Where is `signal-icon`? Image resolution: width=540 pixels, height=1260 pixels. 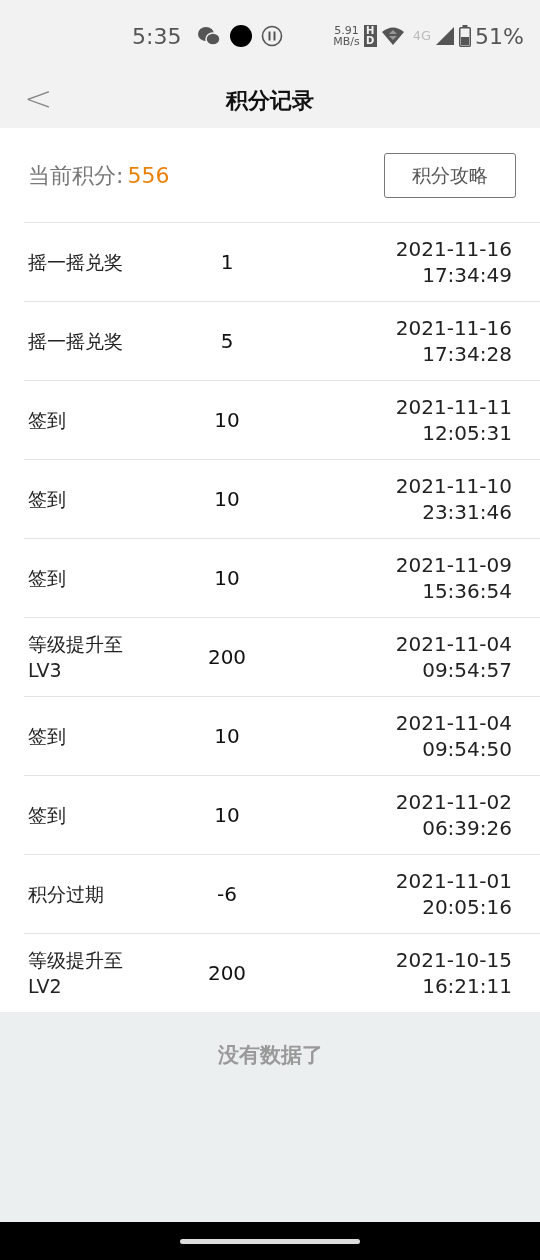 signal-icon is located at coordinates (445, 36).